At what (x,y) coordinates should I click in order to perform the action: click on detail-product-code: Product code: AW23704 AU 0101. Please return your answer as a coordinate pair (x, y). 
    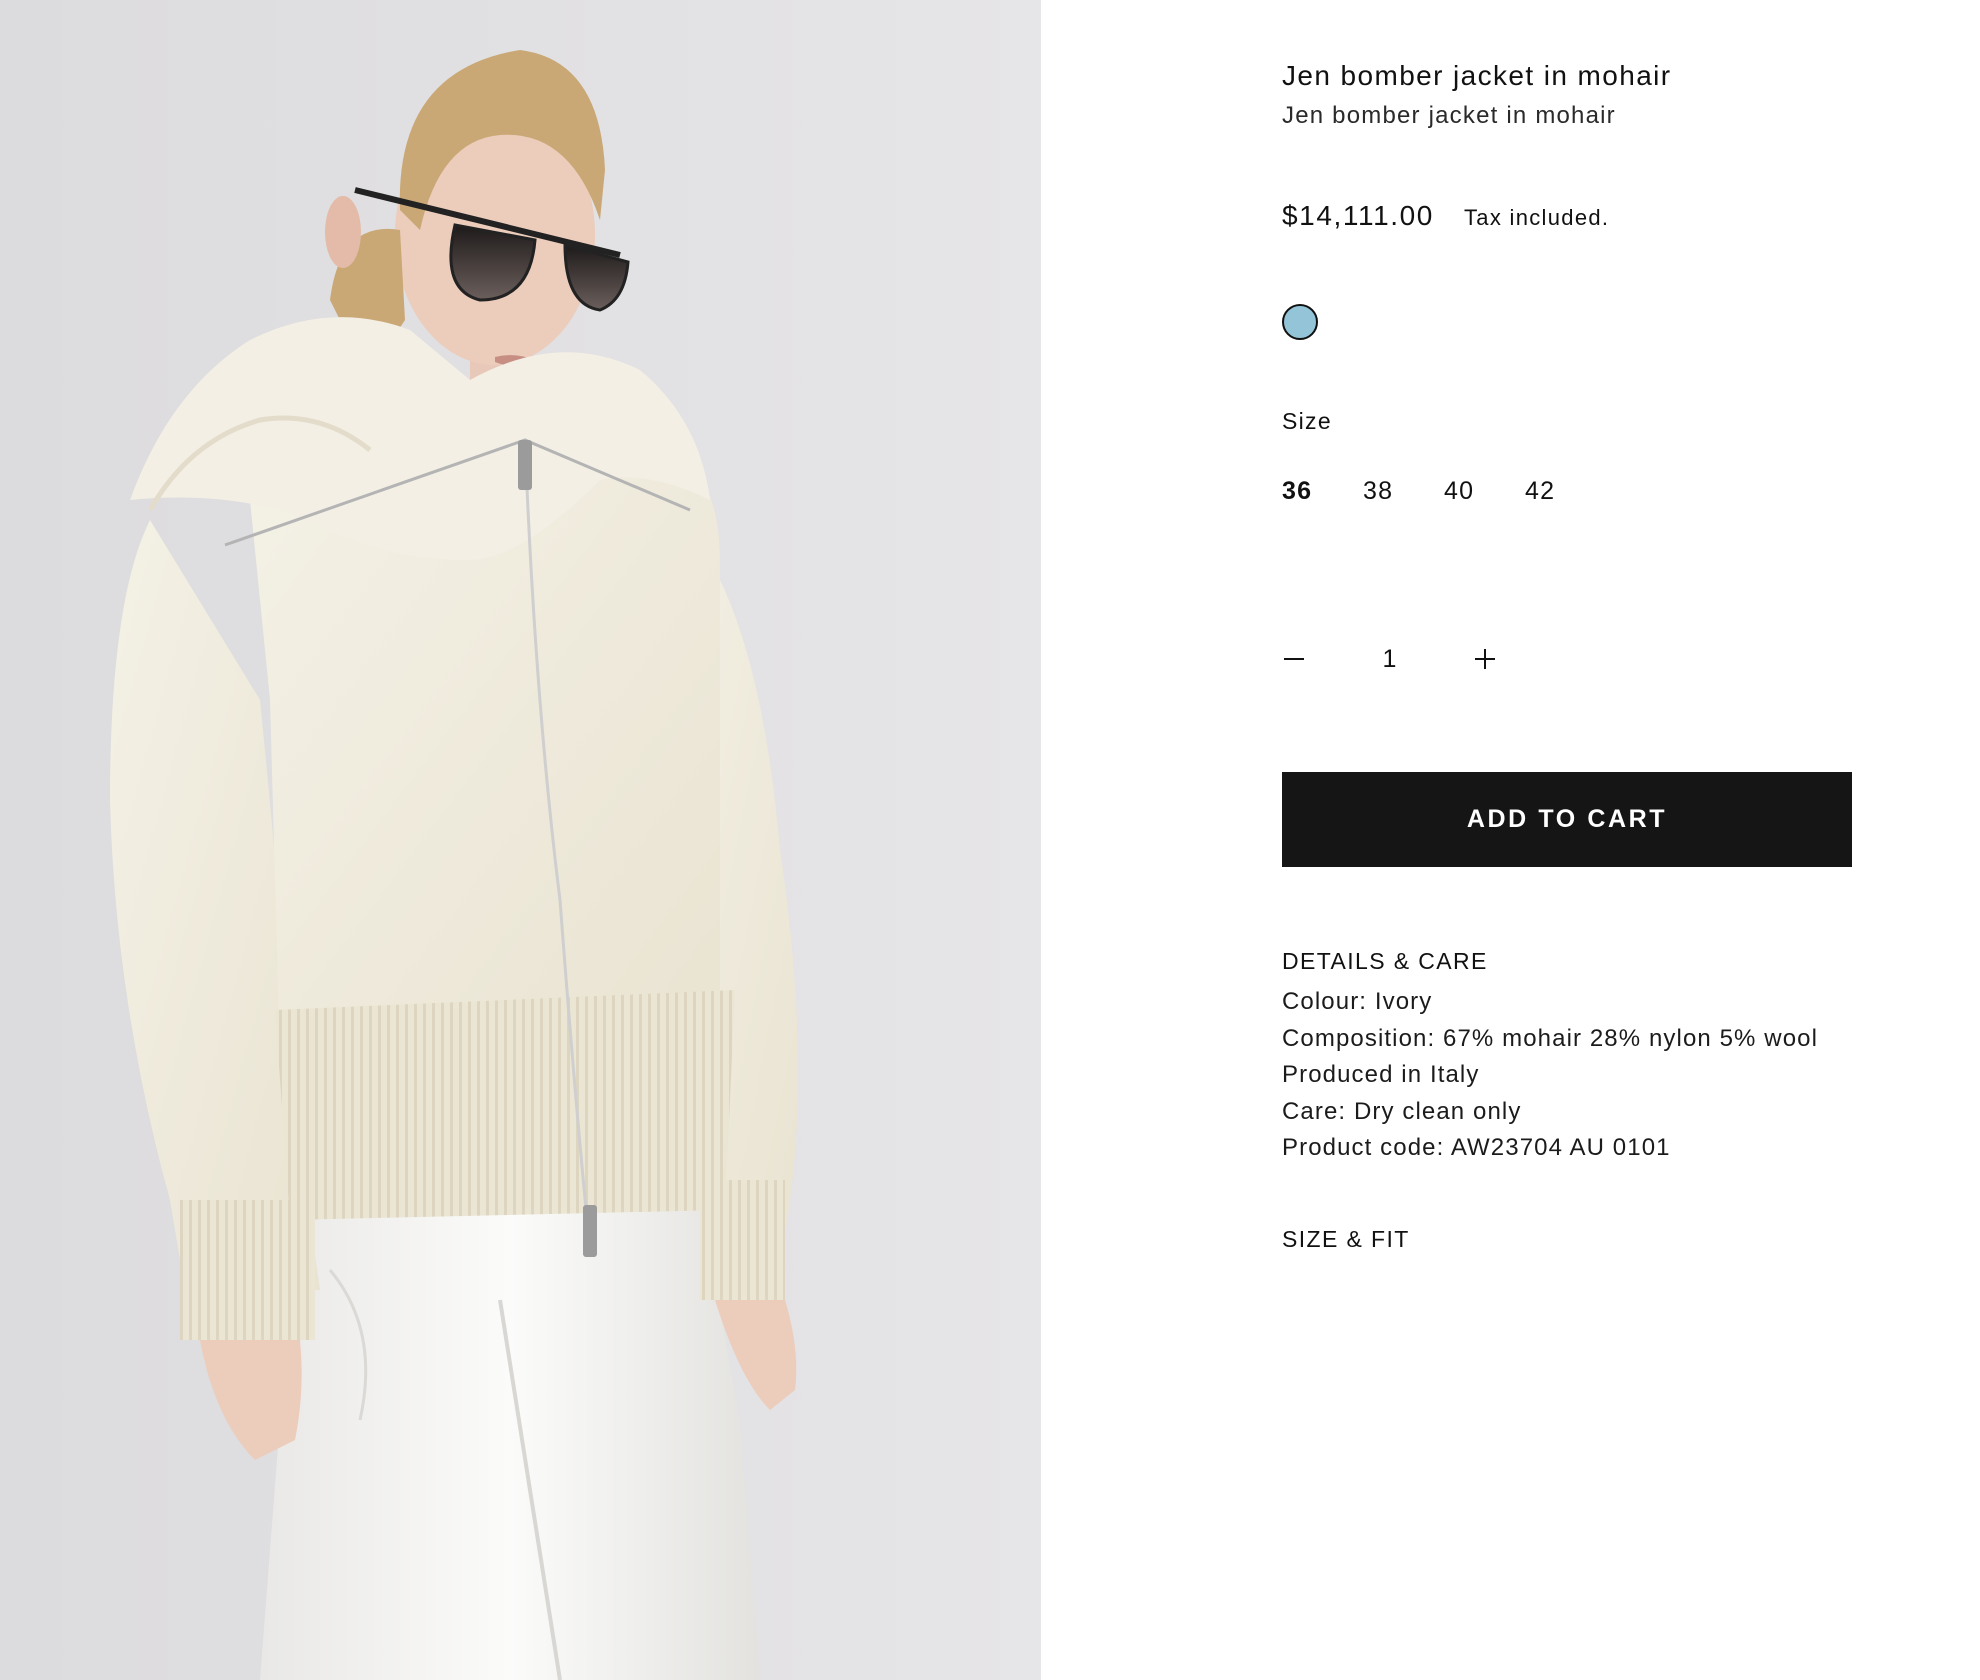
    Looking at the image, I should click on (1476, 1147).